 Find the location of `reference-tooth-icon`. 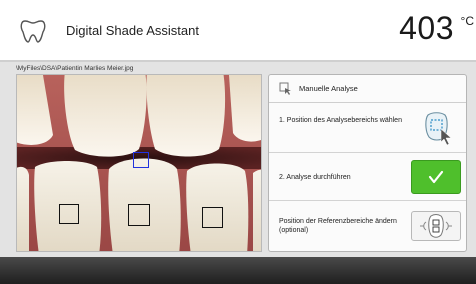

reference-tooth-icon is located at coordinates (436, 226).